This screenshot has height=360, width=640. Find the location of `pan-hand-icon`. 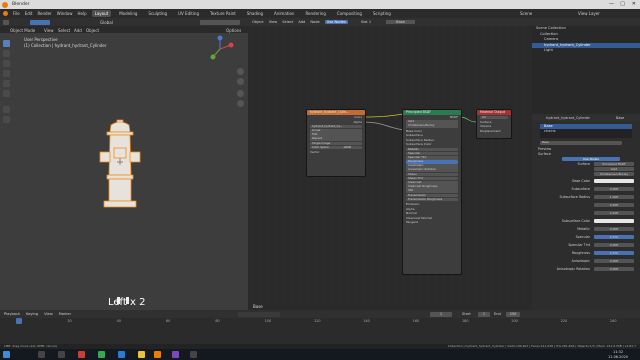

pan-hand-icon is located at coordinates (240, 81).